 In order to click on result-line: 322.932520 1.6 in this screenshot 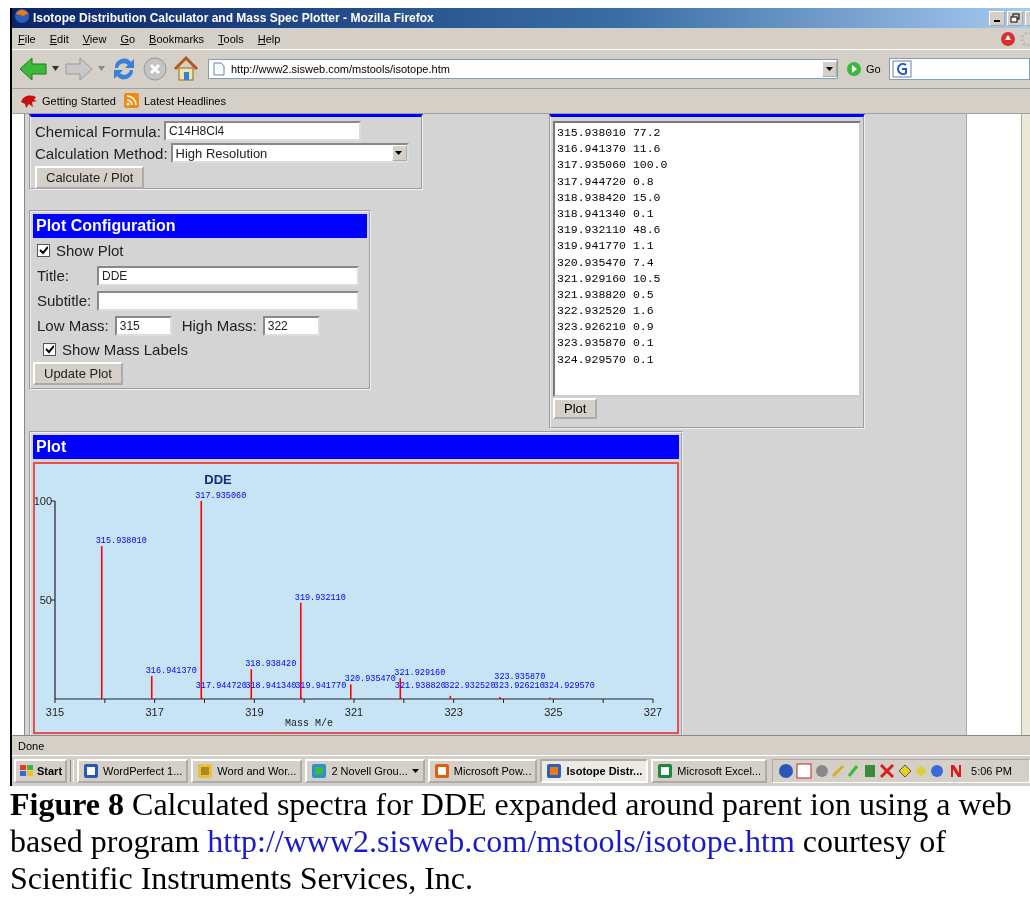, I will do `click(606, 311)`.